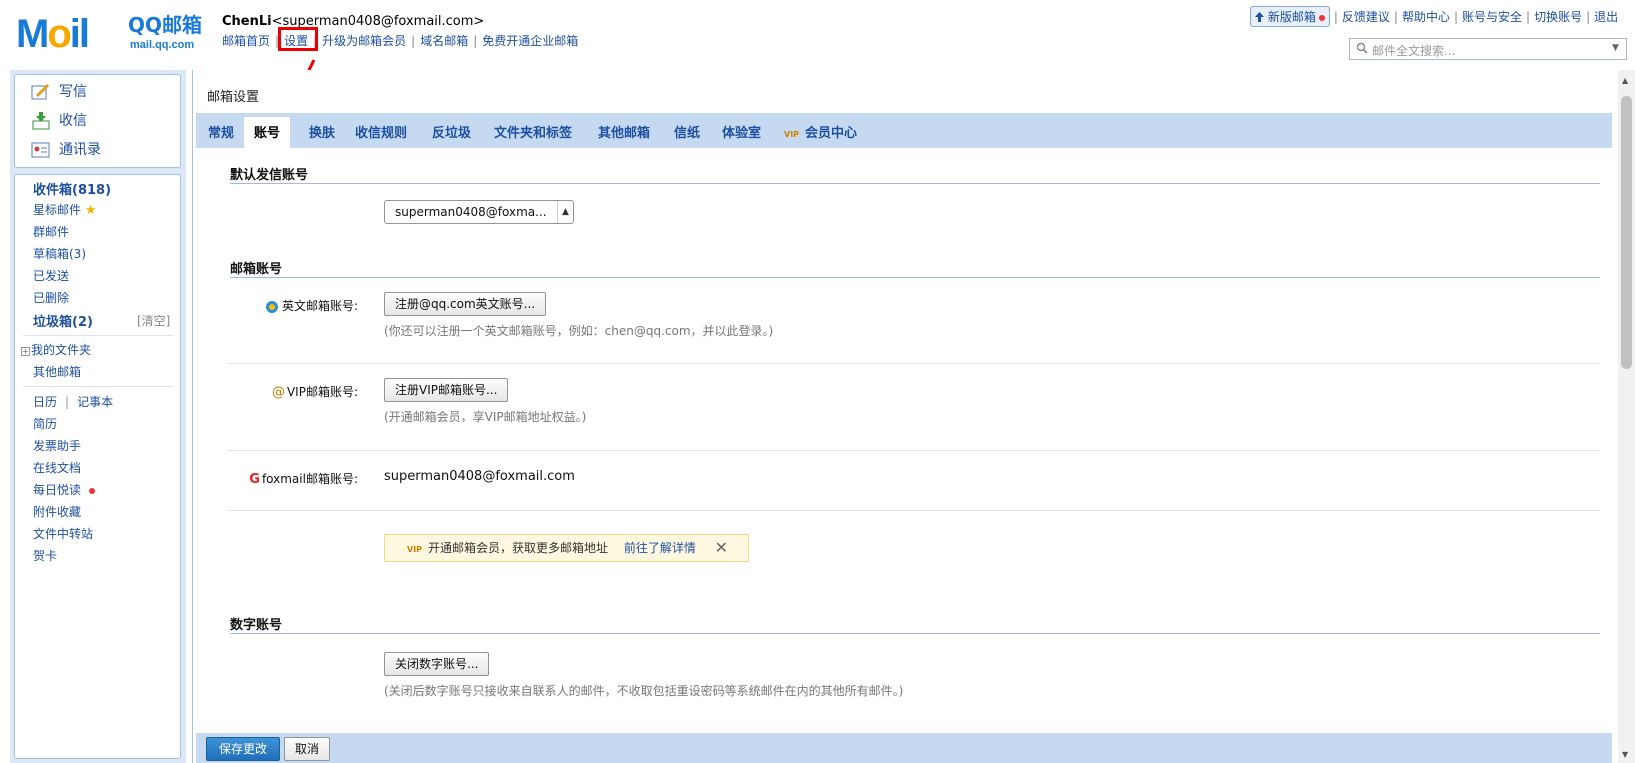 The height and width of the screenshot is (763, 1635). I want to click on logo-title: QQ邮箱, so click(165, 25).